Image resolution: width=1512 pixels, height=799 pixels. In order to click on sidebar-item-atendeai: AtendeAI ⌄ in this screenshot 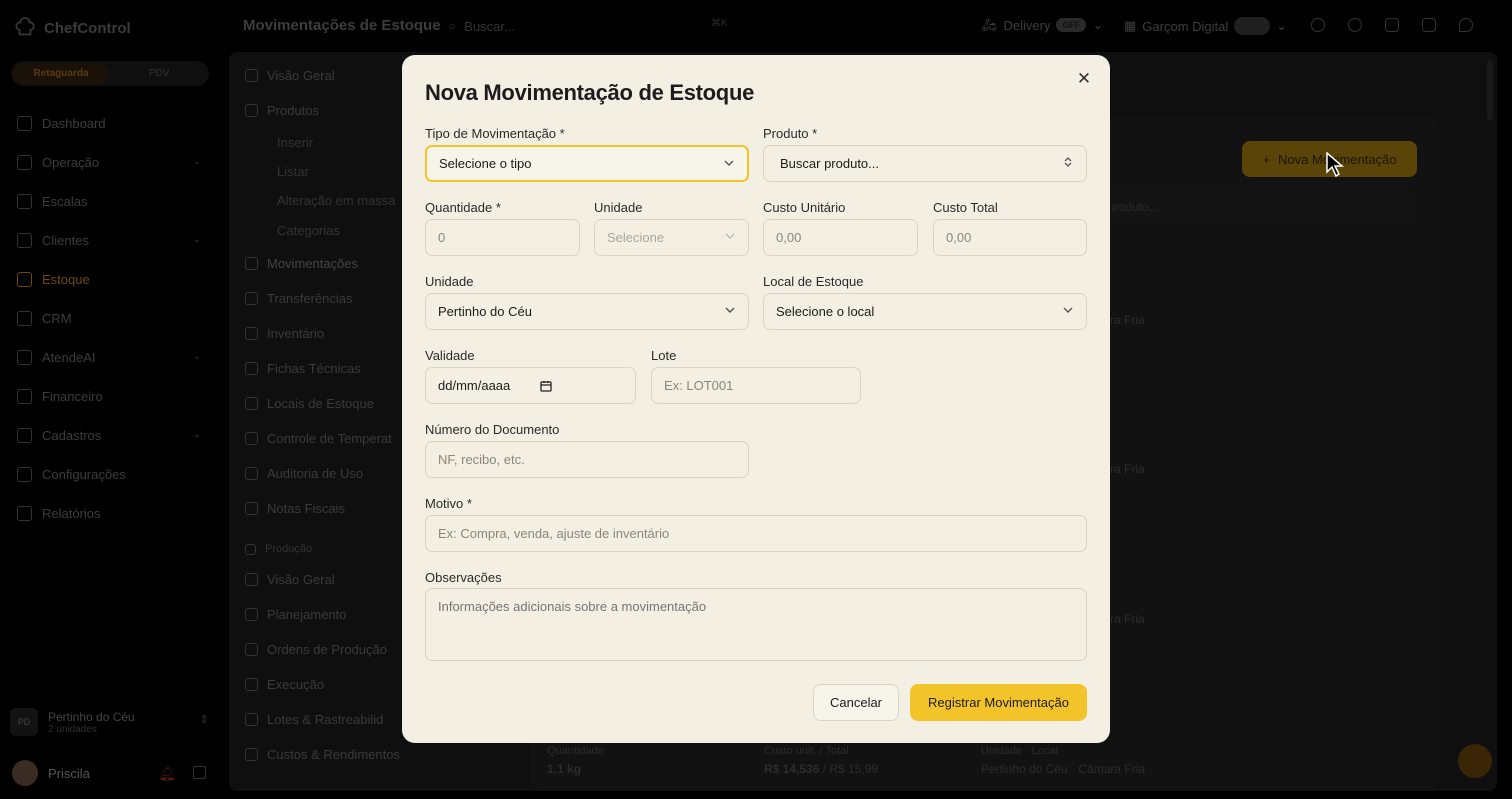, I will do `click(114, 357)`.